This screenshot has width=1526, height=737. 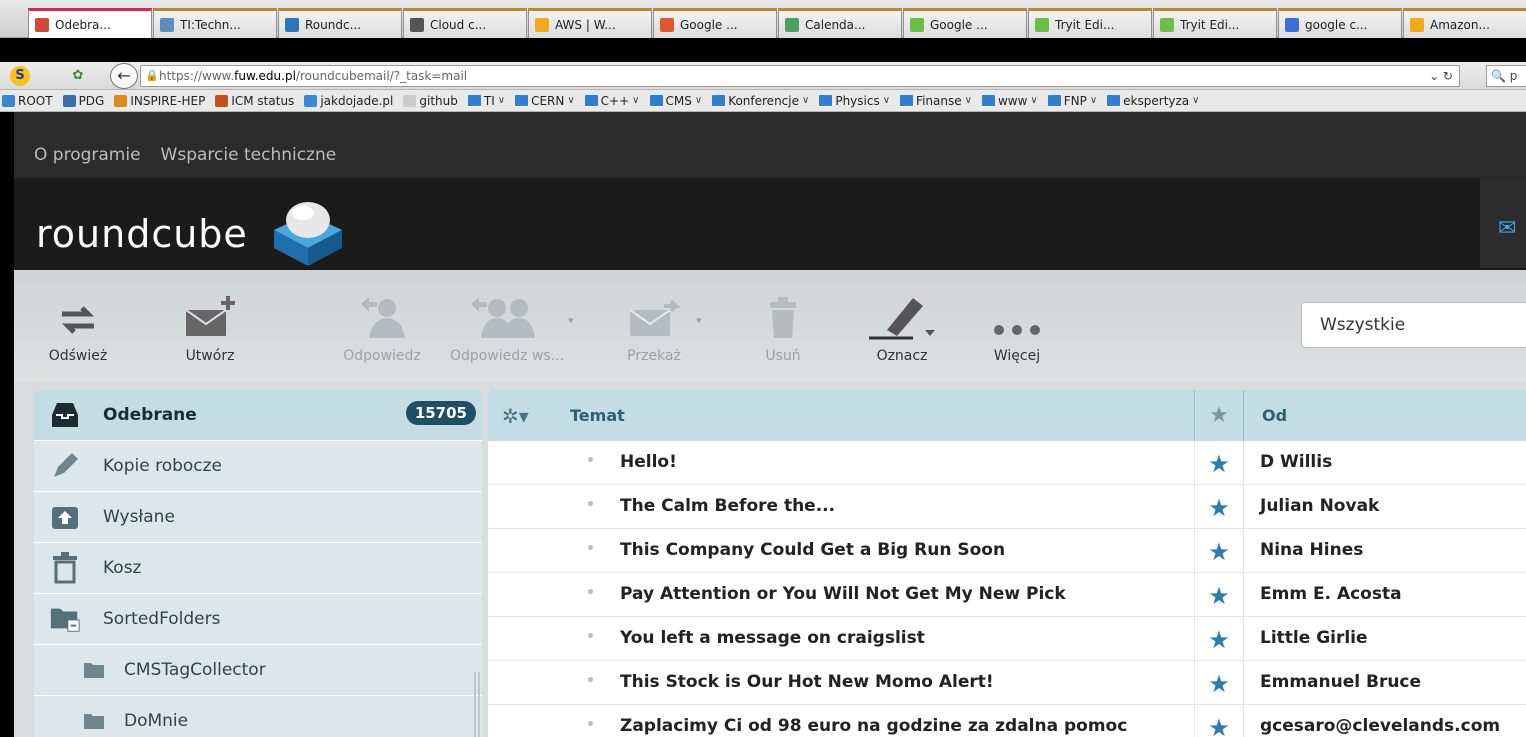 What do you see at coordinates (254, 101) in the screenshot?
I see `bookmark-item: ICM status` at bounding box center [254, 101].